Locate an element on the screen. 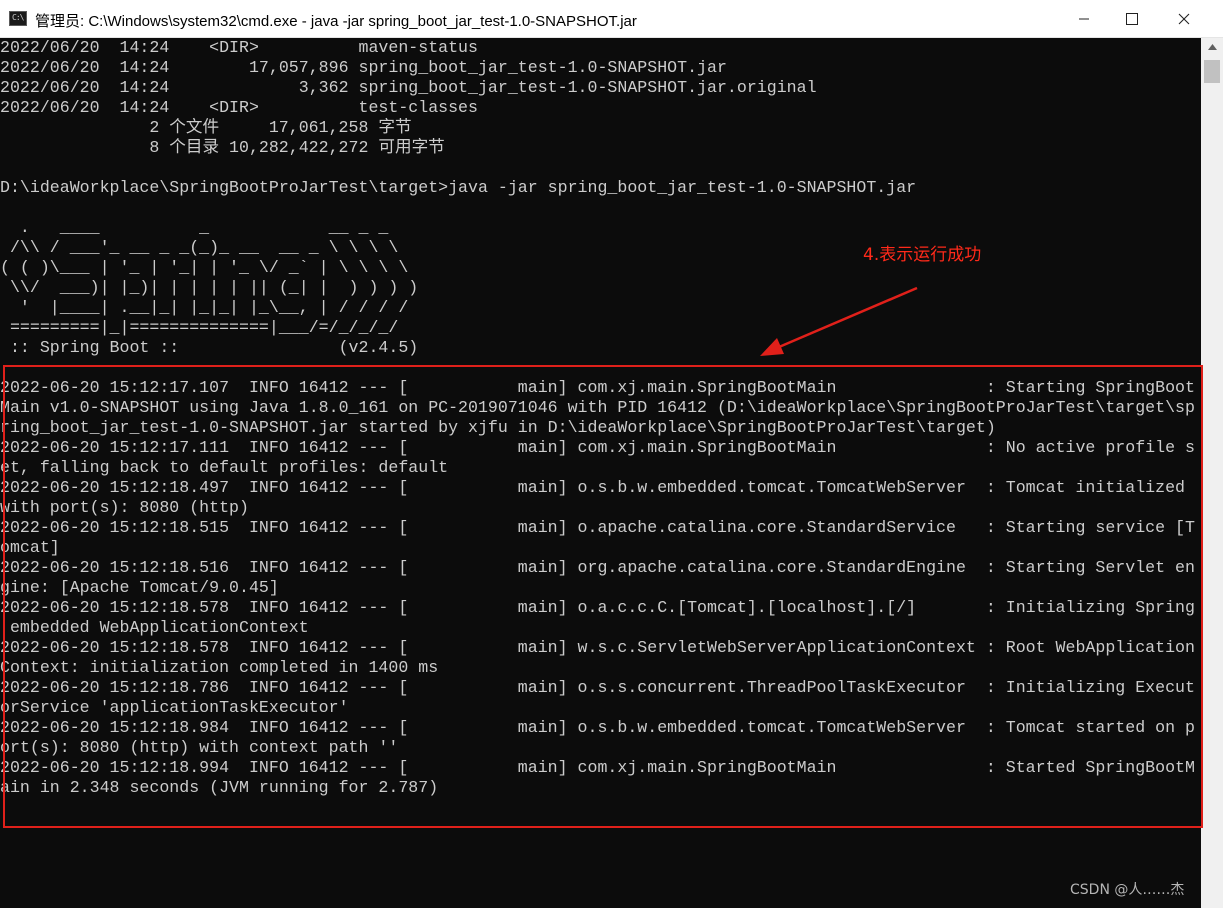 The width and height of the screenshot is (1223, 908). annotation-label: 4.表示运行成功 is located at coordinates (922, 255).